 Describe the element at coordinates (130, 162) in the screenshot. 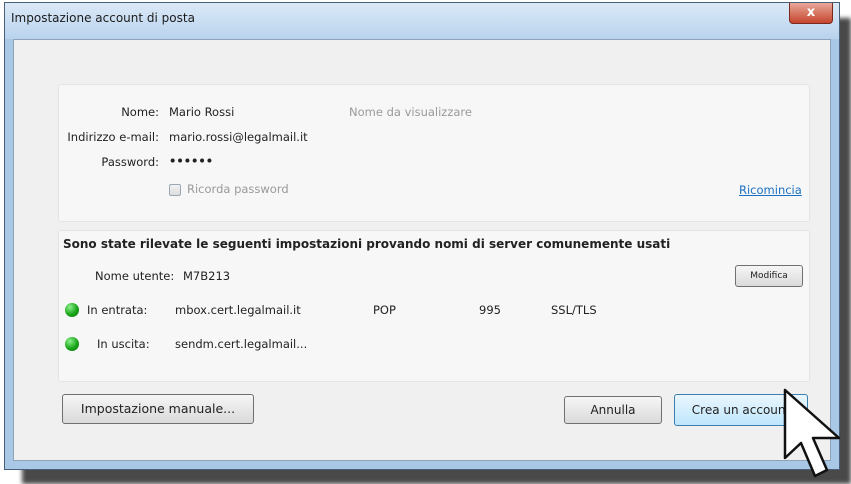

I see `password-label: Password:` at that location.